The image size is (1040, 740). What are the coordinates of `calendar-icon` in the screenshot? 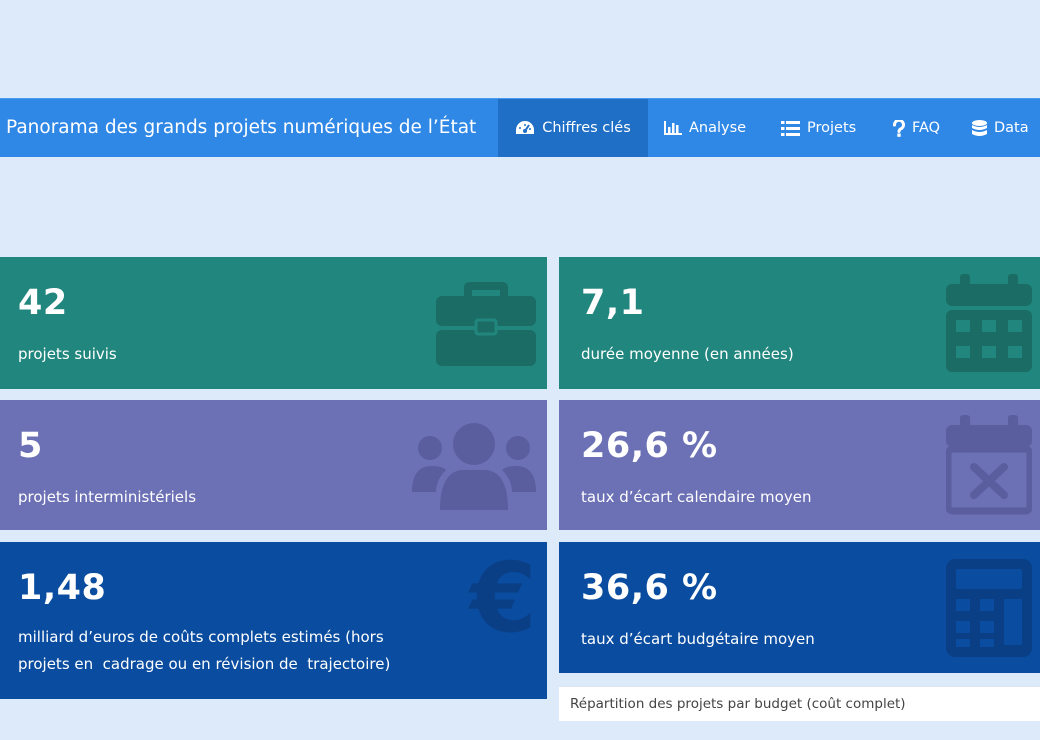 It's located at (989, 323).